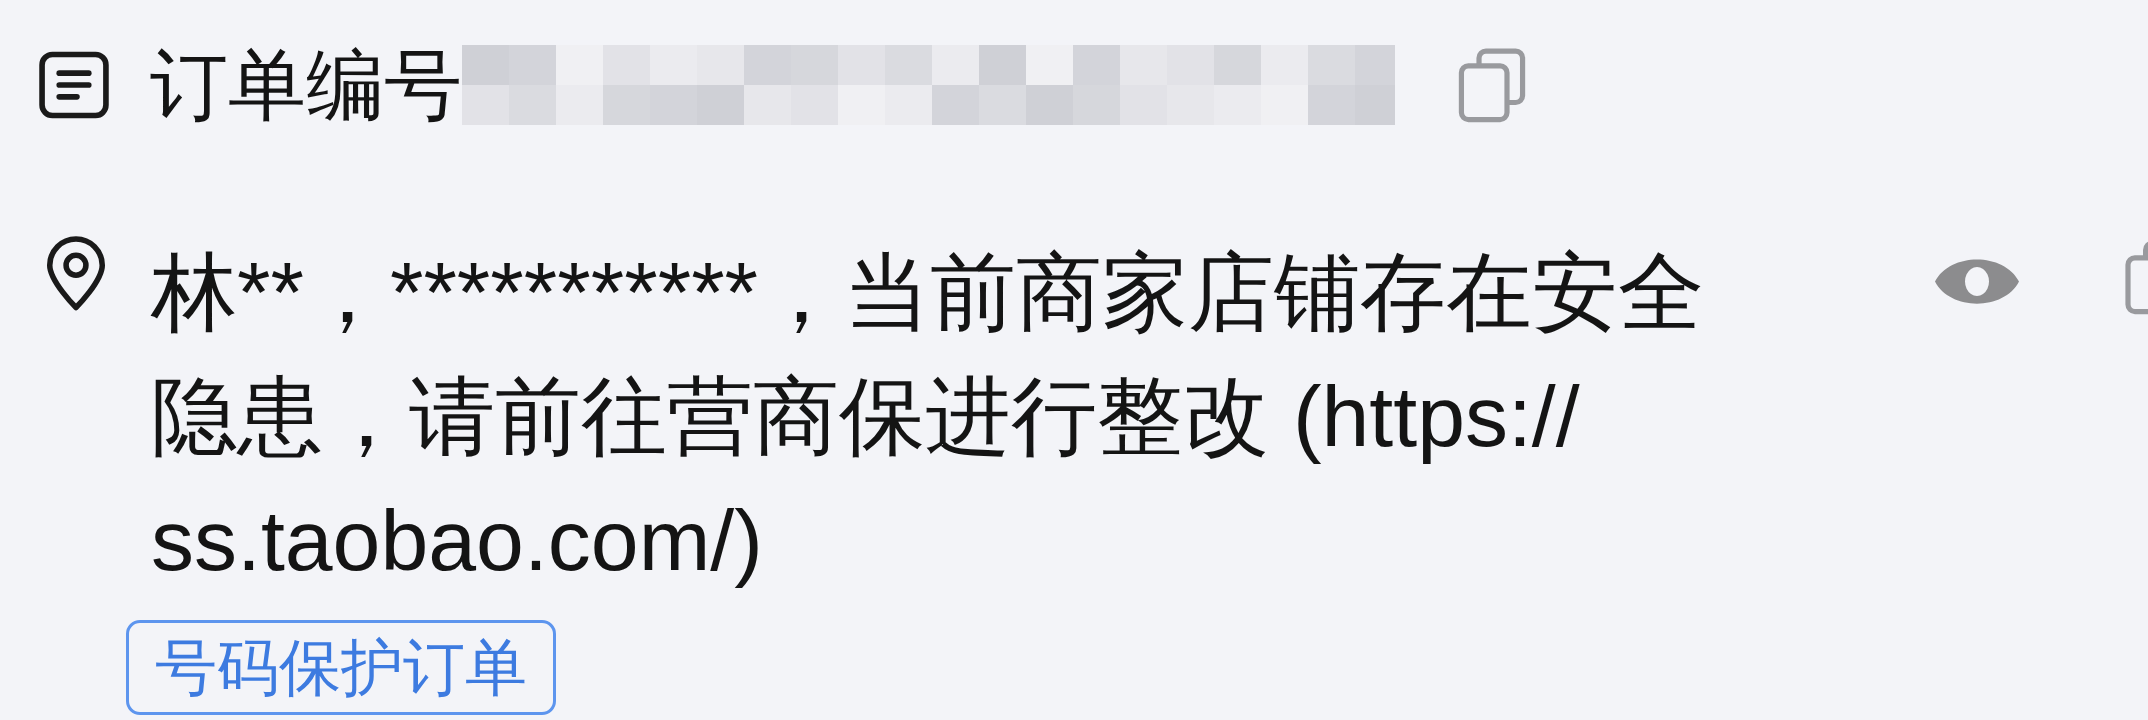 The width and height of the screenshot is (2148, 720). Describe the element at coordinates (341, 667) in the screenshot. I see `number-protection-tag: 号码保护订单` at that location.